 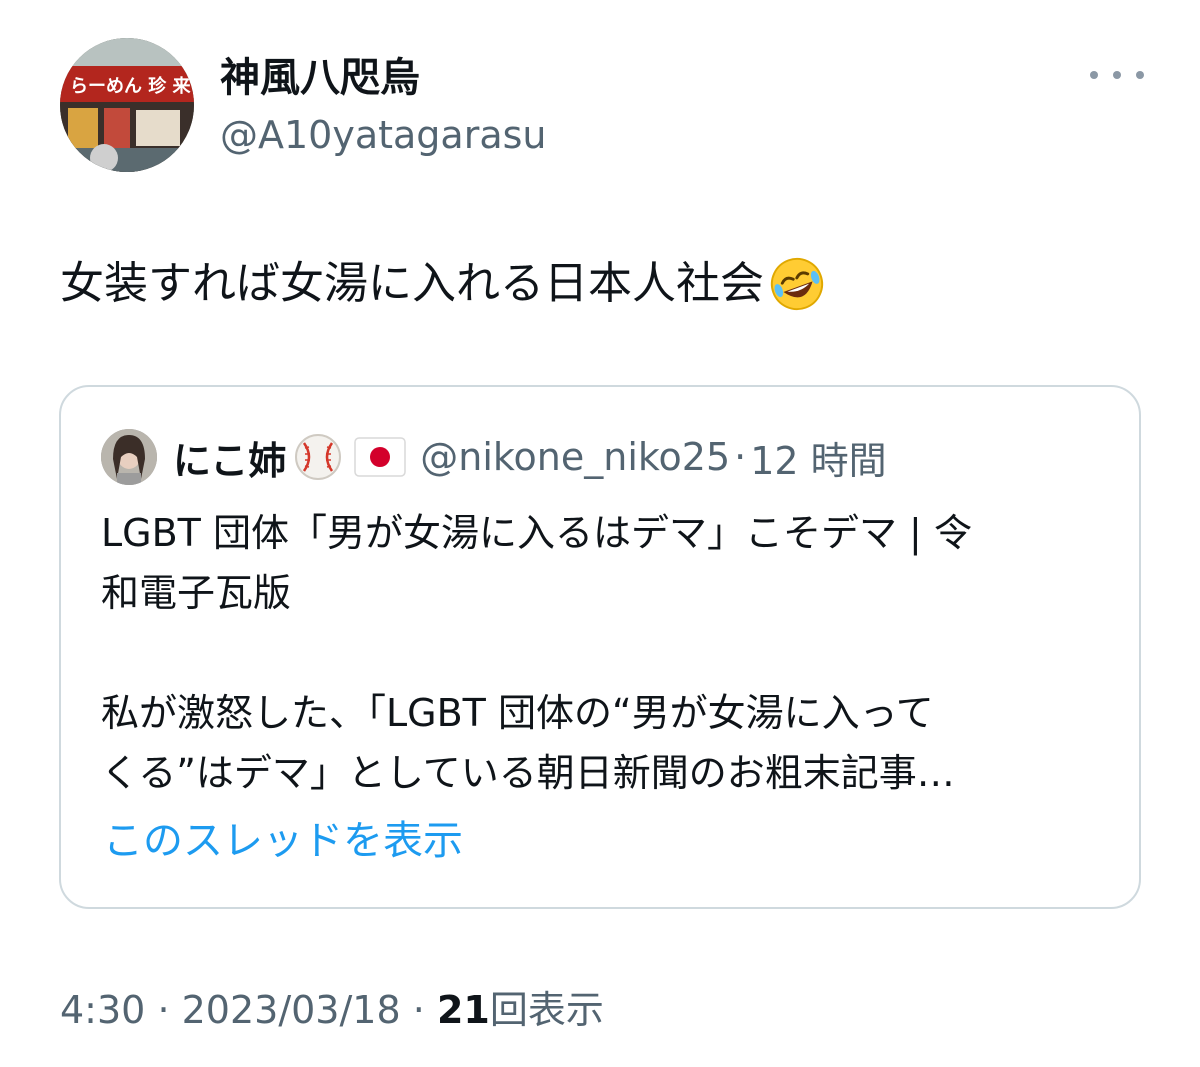 What do you see at coordinates (818, 457) in the screenshot?
I see `quoted-tweet-time: 12 時間` at bounding box center [818, 457].